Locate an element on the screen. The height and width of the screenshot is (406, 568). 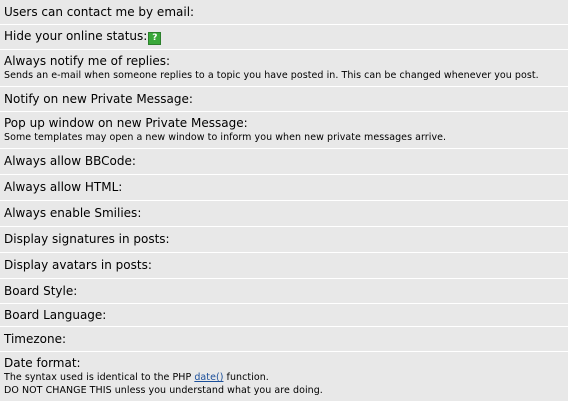
row-display-signatures: Display signatures in posts: is located at coordinates (284, 240).